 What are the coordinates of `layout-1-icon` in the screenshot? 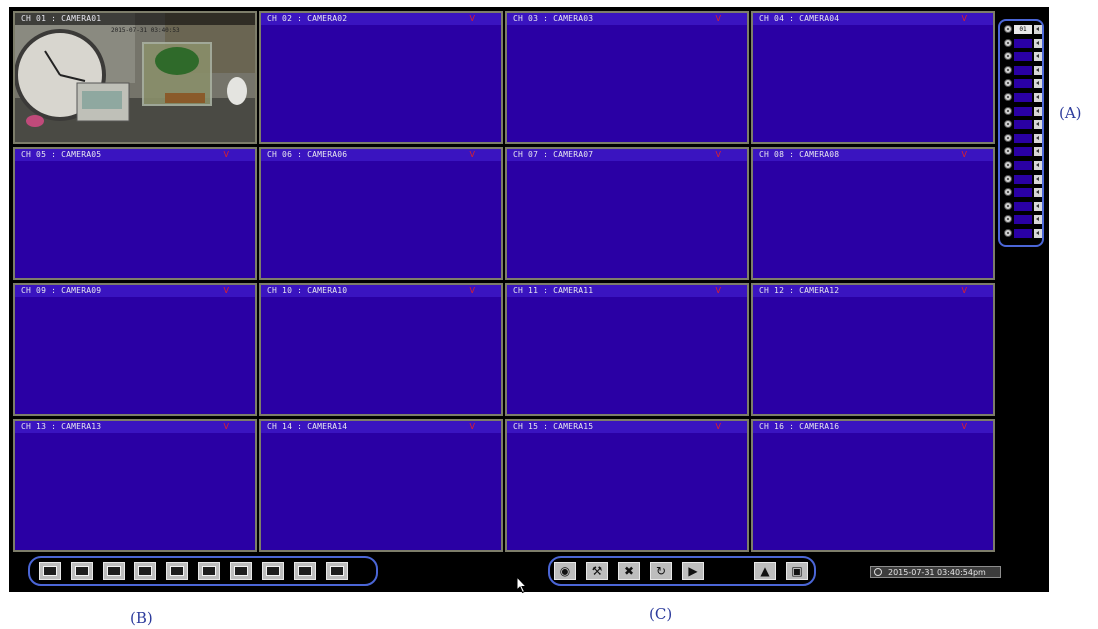 It's located at (50, 571).